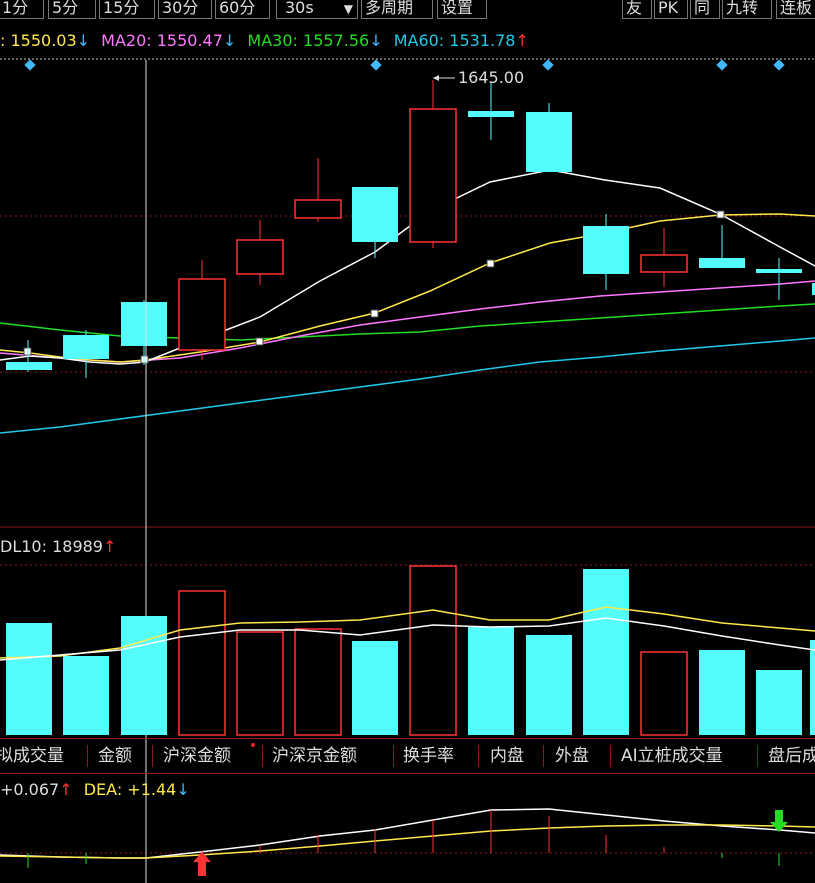  I want to click on tab-after-hours: 盘后成, so click(791, 756).